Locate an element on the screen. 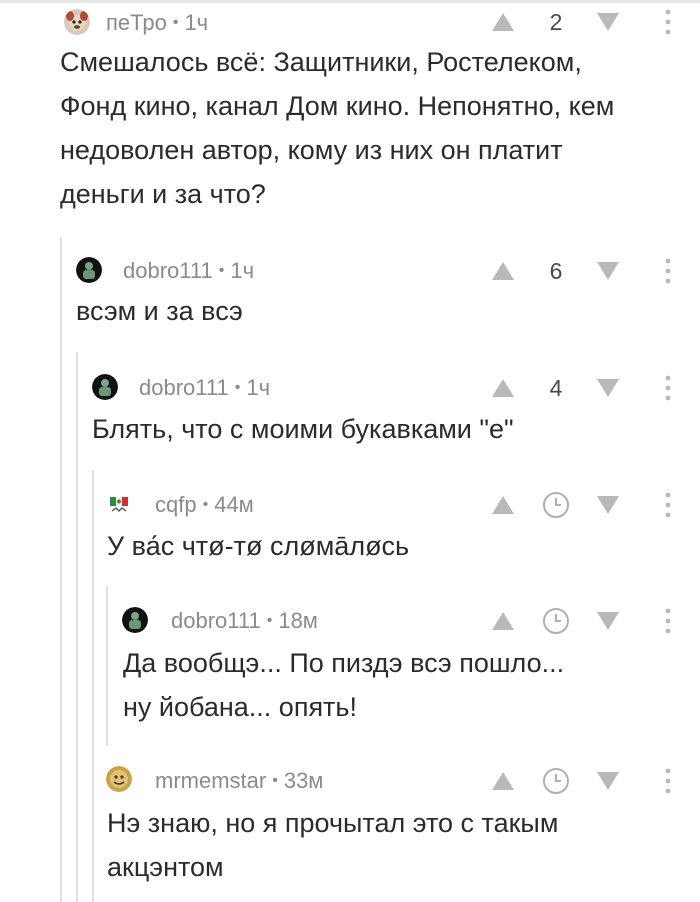  comment-time: 44м is located at coordinates (234, 504).